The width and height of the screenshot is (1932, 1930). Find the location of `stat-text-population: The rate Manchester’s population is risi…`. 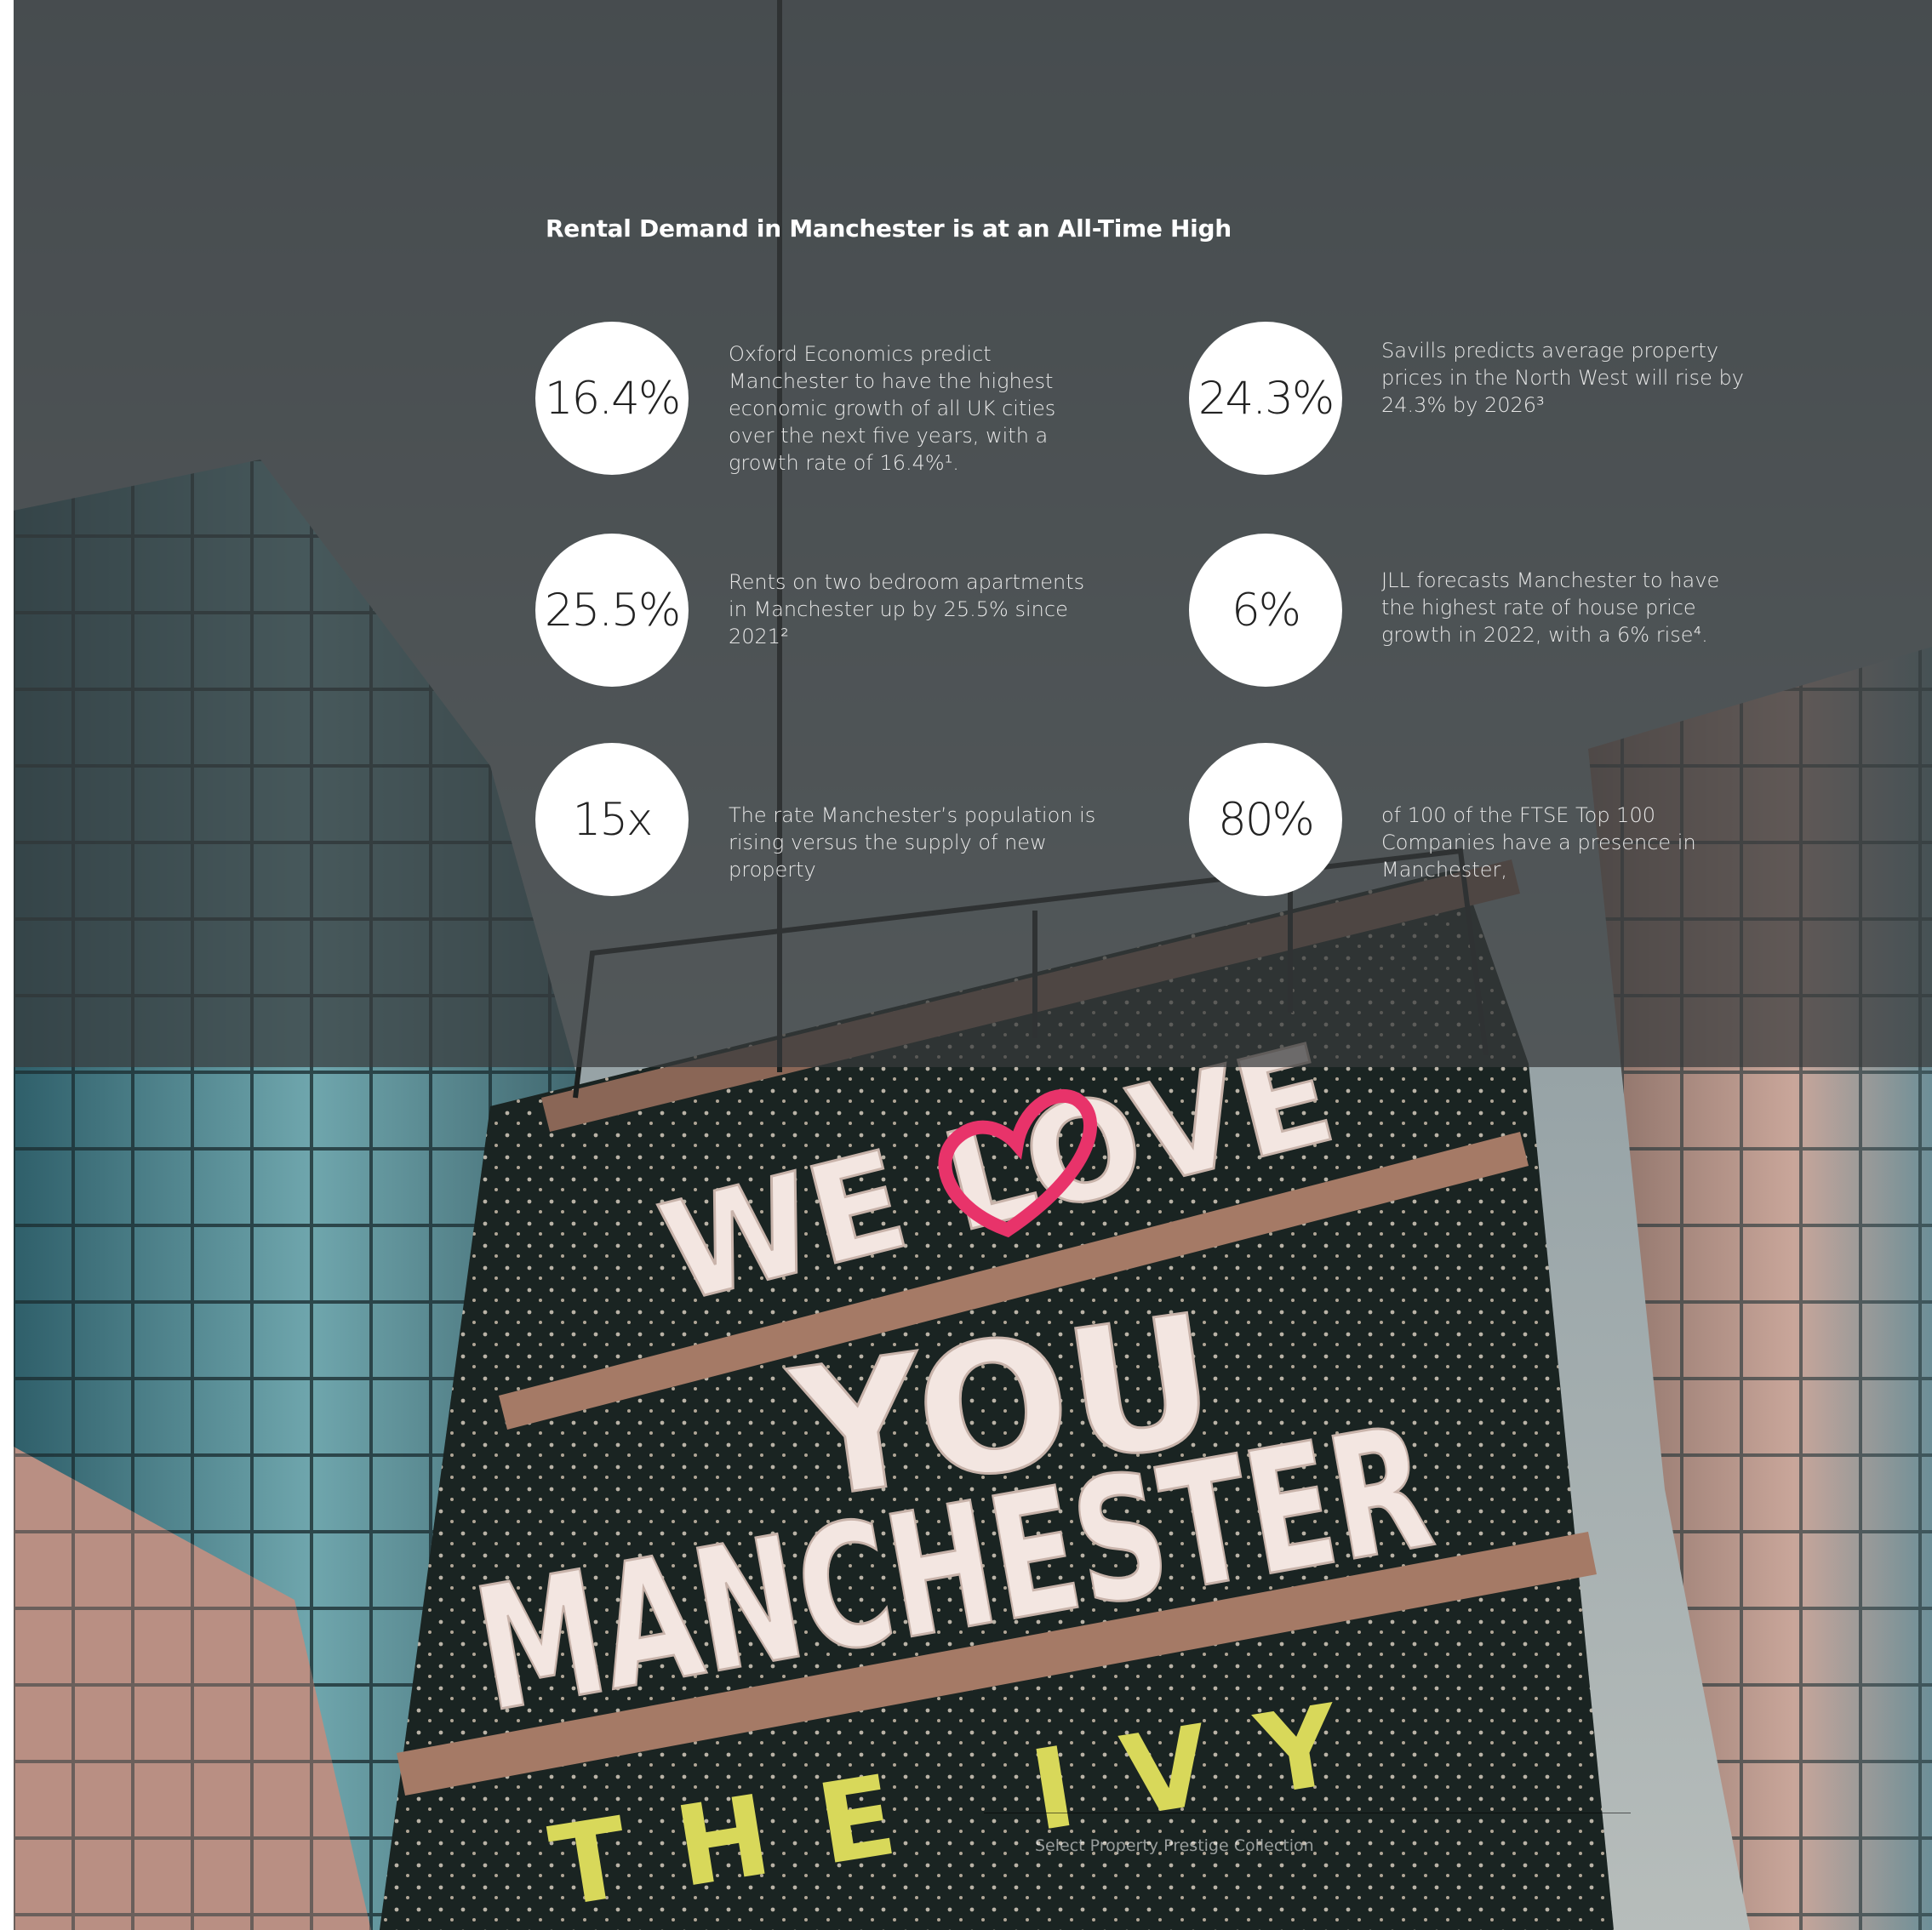

stat-text-population: The rate Manchester’s population is risi… is located at coordinates (912, 842).